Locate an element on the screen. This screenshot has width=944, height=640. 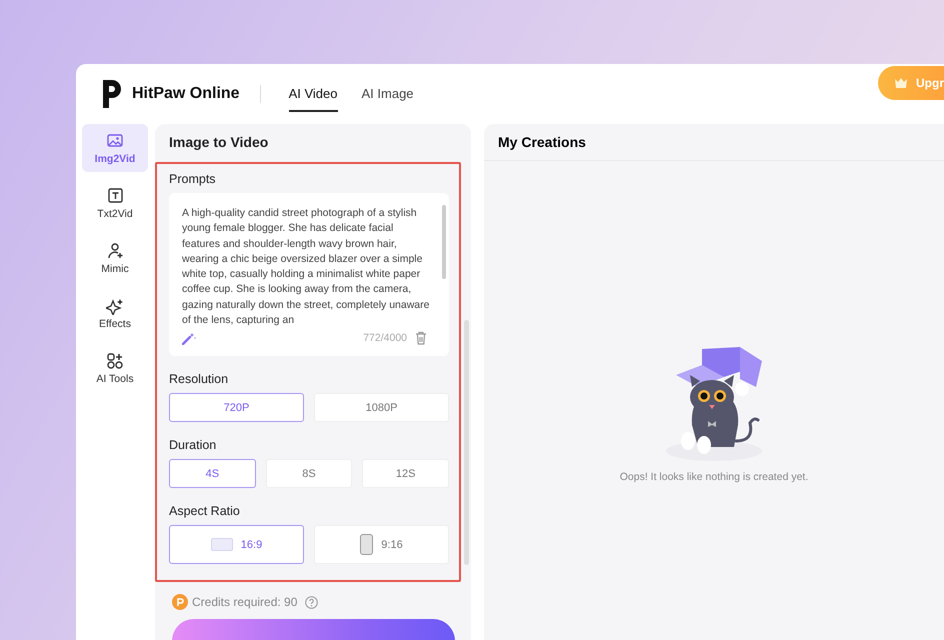
option-button: 12S is located at coordinates (405, 473).